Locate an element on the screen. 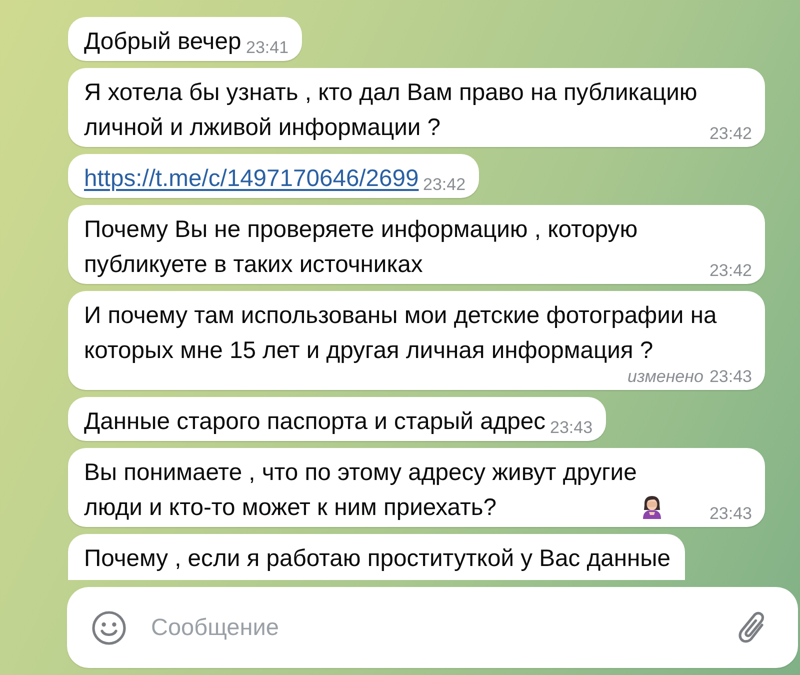 This screenshot has width=800, height=675. edited-label: изменено is located at coordinates (666, 377).